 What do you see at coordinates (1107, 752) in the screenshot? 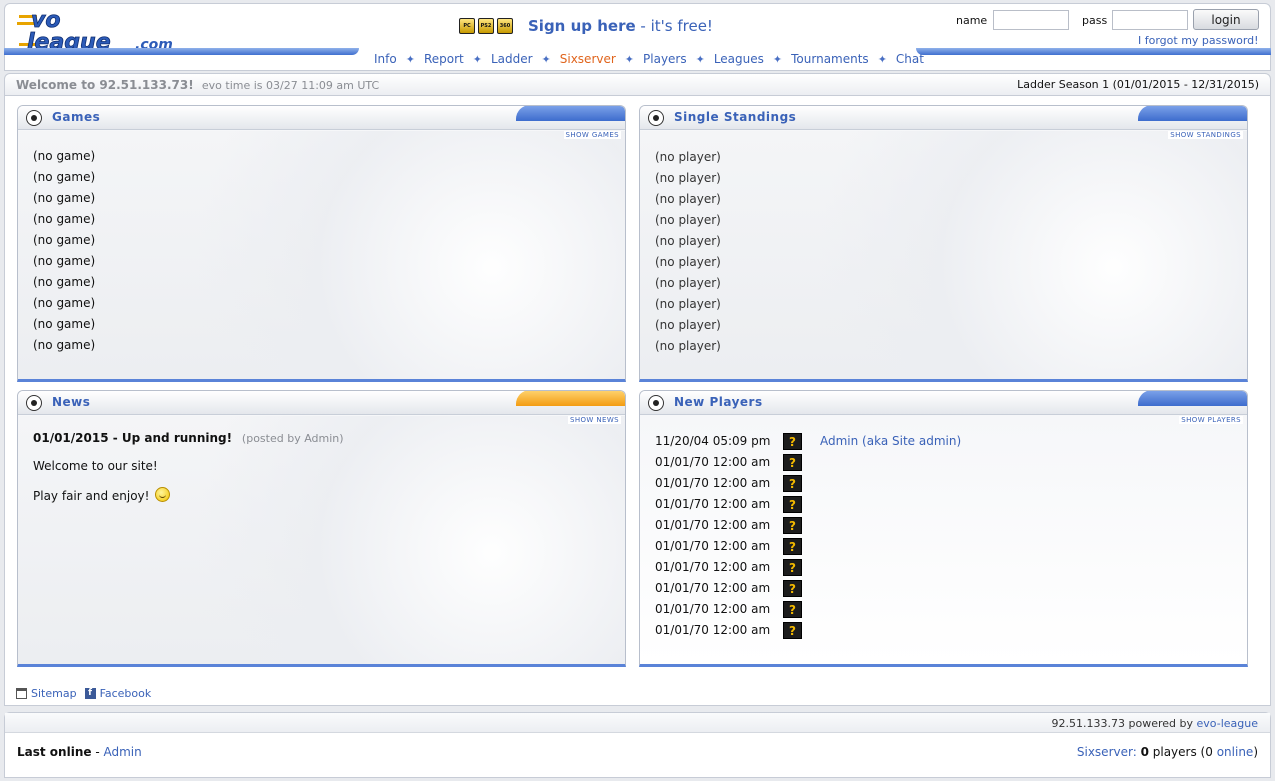
I see `sixserver-link: Sixserver:` at bounding box center [1107, 752].